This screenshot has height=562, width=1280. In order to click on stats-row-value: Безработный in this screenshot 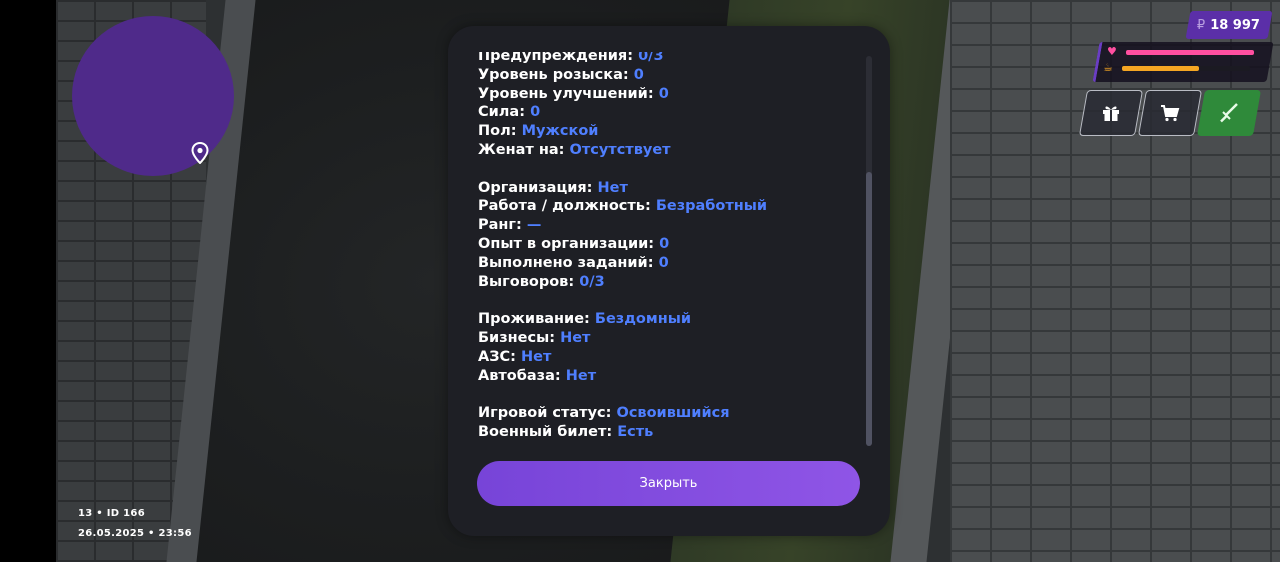, I will do `click(711, 206)`.